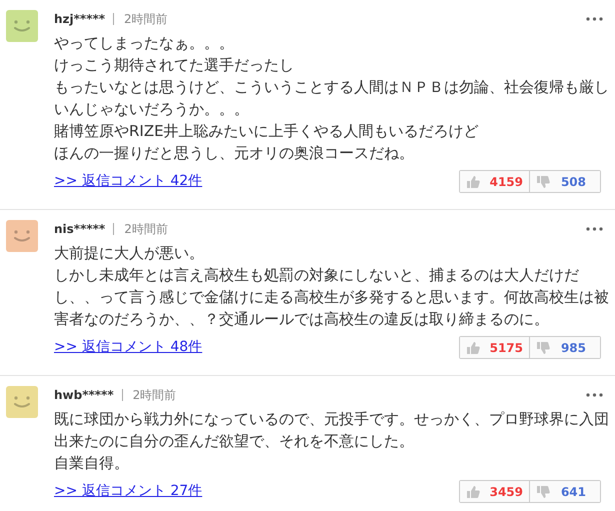 Image resolution: width=615 pixels, height=511 pixels. What do you see at coordinates (128, 347) in the screenshot?
I see `replies-link: >> 返信コメント 48件` at bounding box center [128, 347].